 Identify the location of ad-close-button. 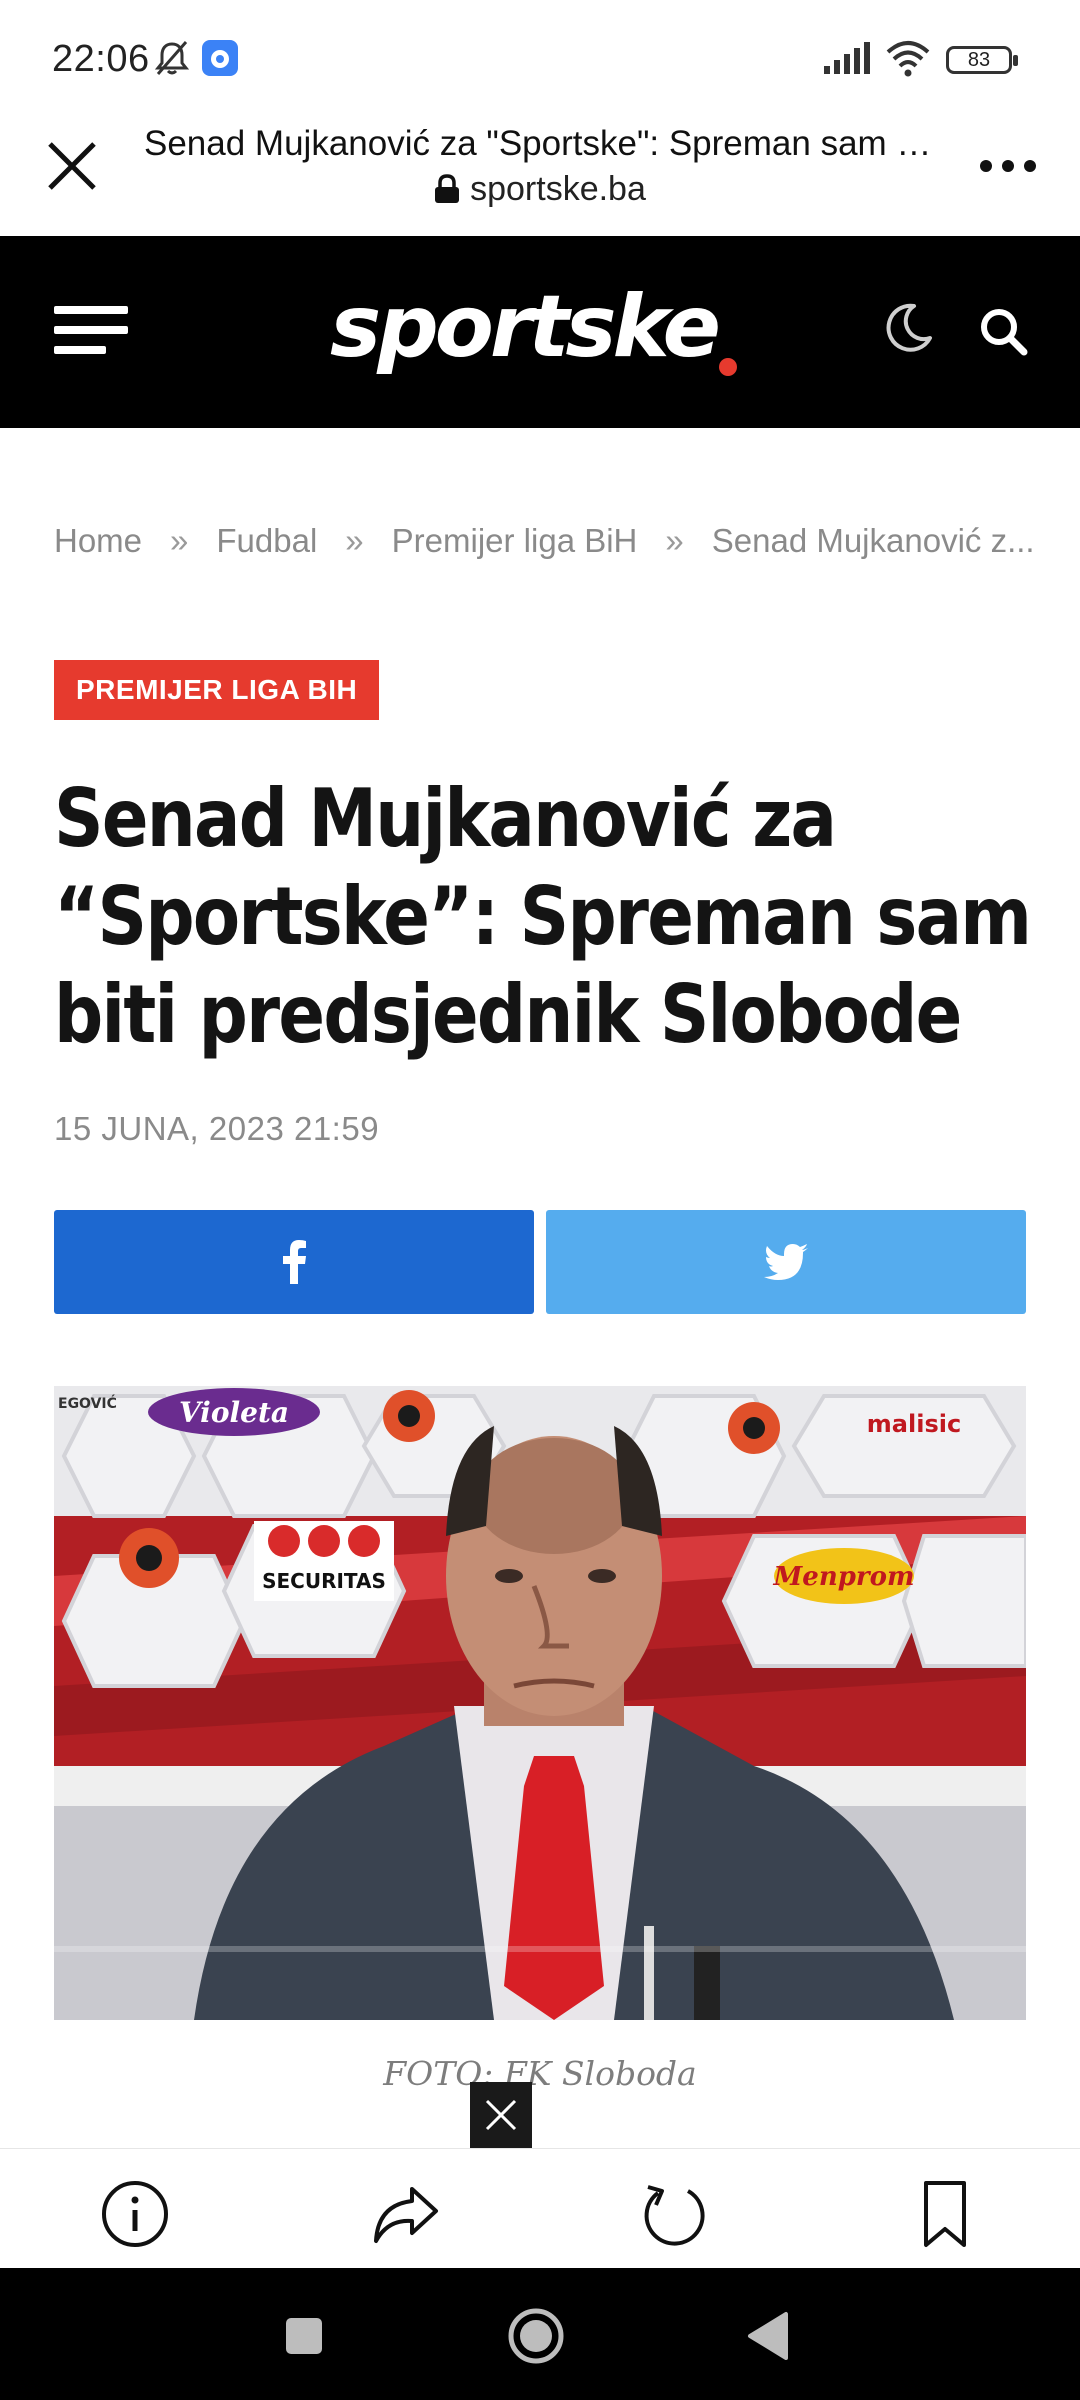
(501, 2115).